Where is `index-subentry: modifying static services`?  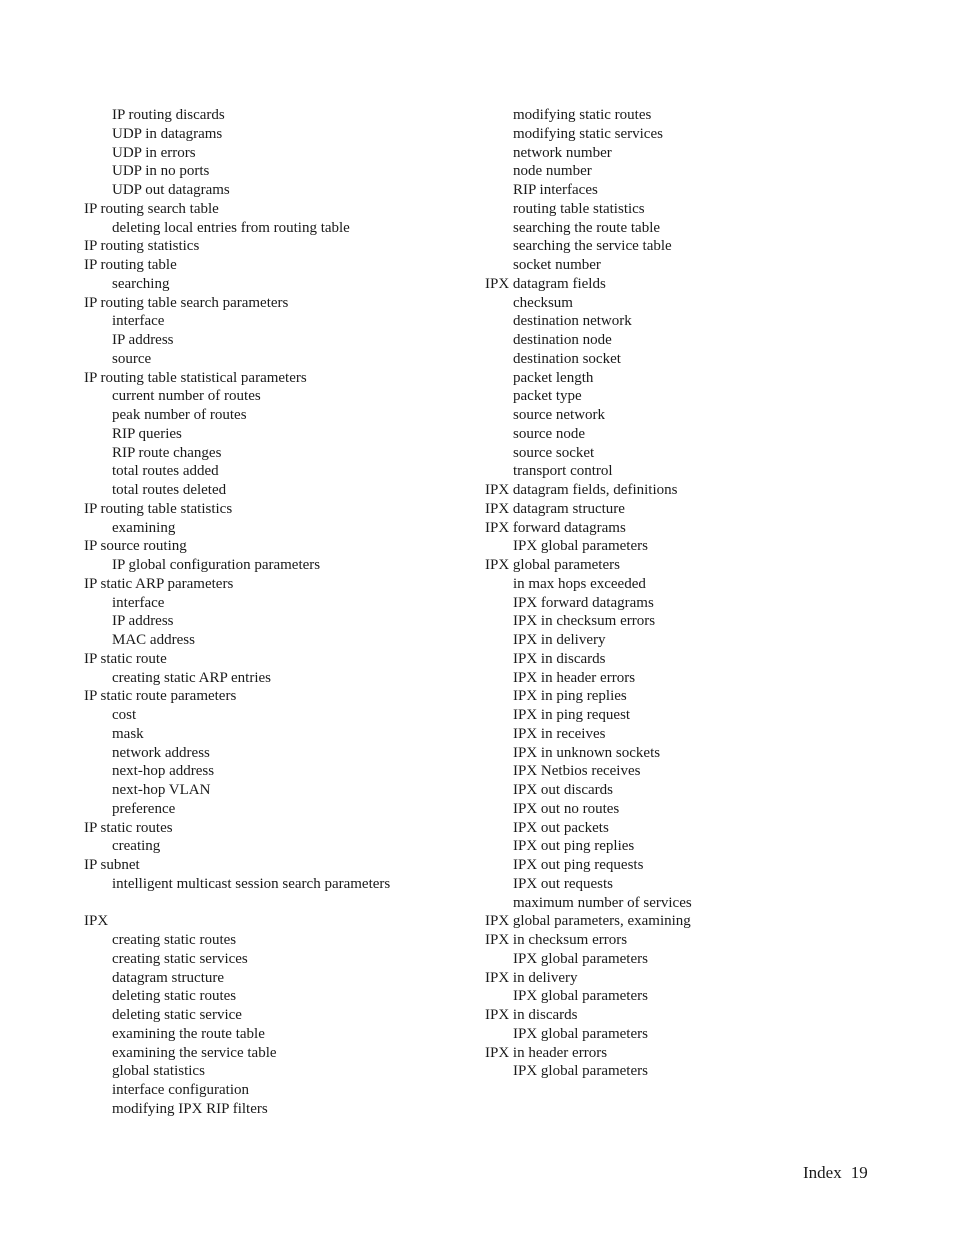
index-subentry: modifying static services is located at coordinates (588, 133).